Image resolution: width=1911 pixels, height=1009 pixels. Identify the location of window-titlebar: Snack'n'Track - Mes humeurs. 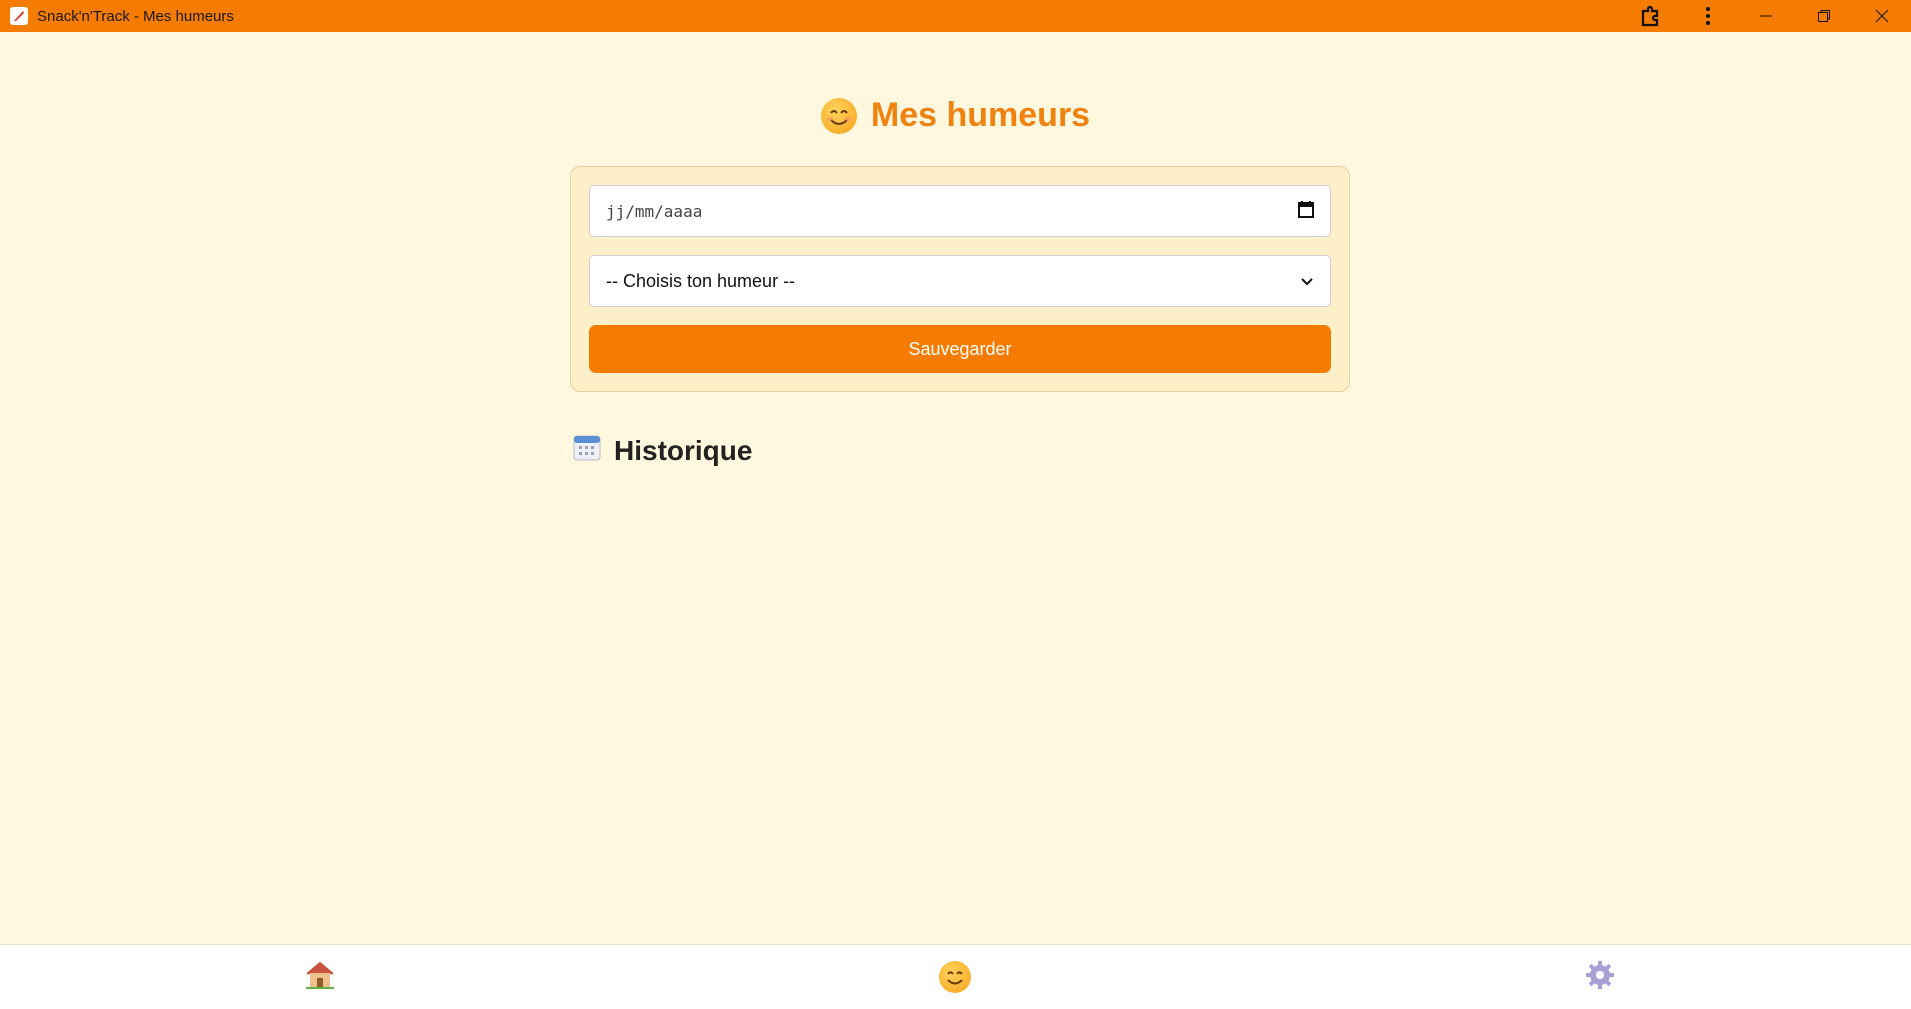
(955, 16).